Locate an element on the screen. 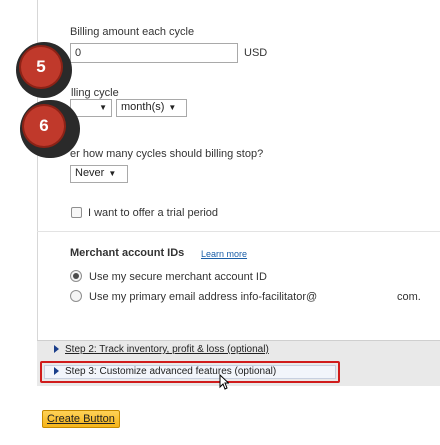  option-secure-label: Use my secure merchant account ID is located at coordinates (178, 277).